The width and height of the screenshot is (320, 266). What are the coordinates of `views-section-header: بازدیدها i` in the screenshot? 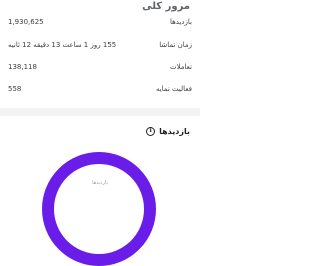 It's located at (168, 131).